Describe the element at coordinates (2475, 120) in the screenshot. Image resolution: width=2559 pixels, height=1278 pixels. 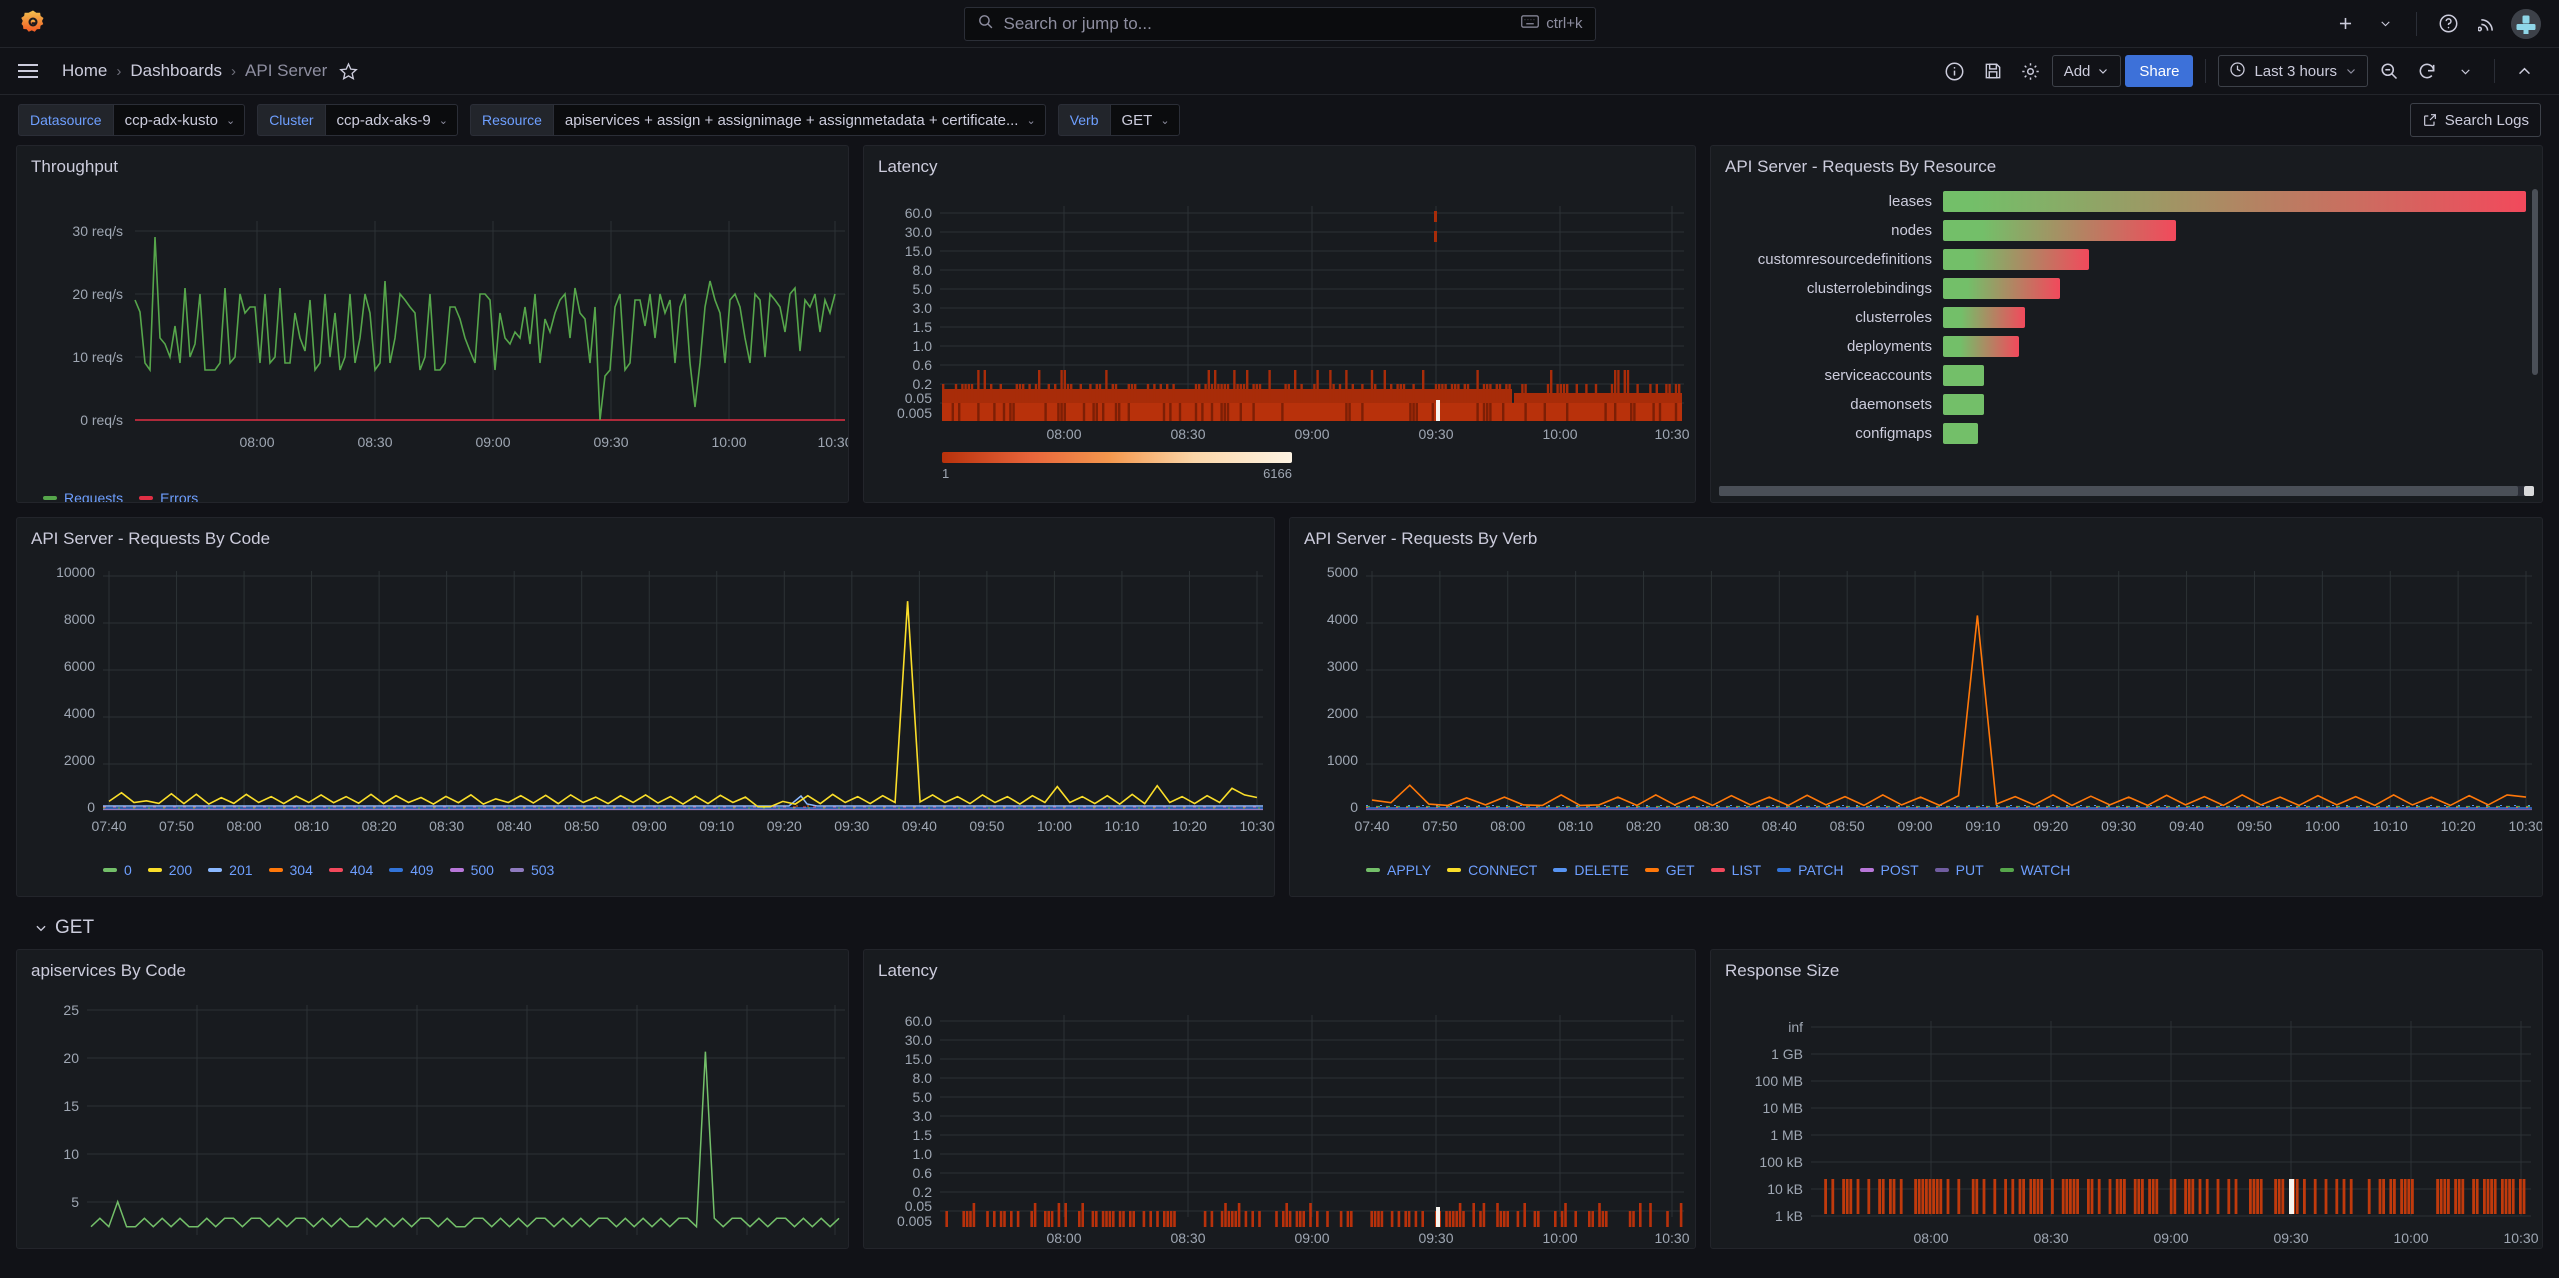
I see `search-logs-button: Search Logs` at that location.